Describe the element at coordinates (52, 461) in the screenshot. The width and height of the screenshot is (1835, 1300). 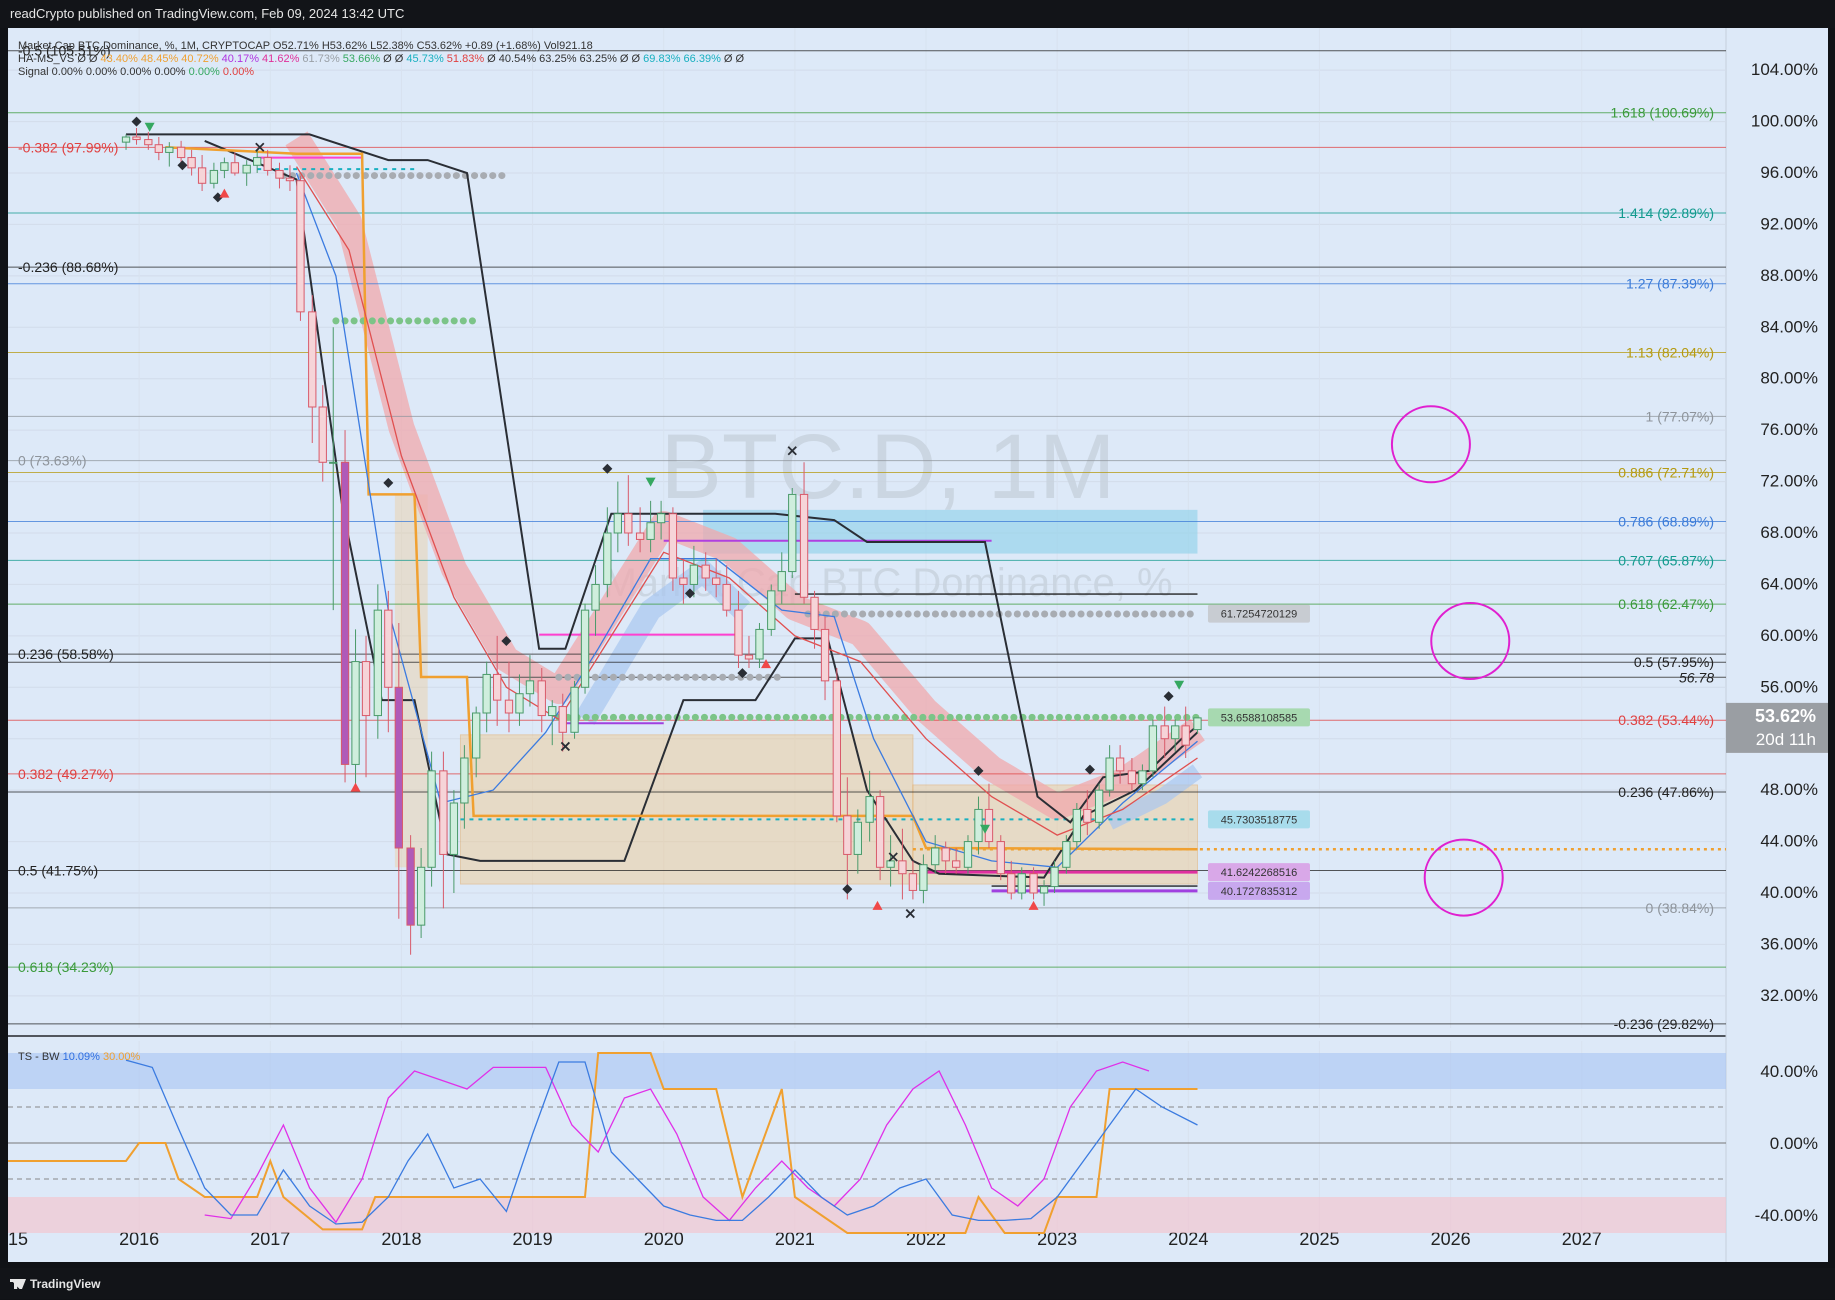
I see `fib-label-left: 0 (73.63%)` at that location.